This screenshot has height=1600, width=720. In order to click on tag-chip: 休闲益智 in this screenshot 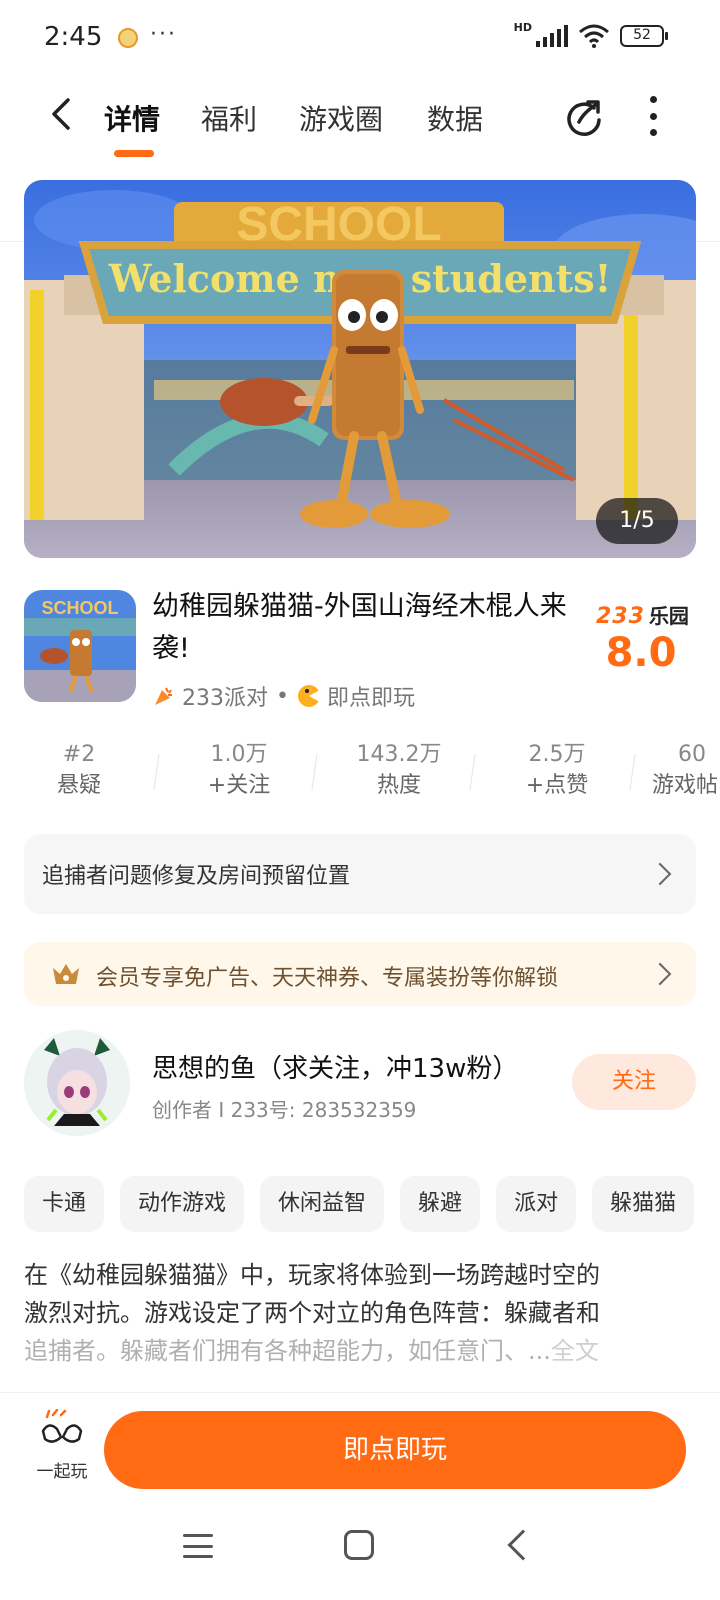, I will do `click(322, 1204)`.